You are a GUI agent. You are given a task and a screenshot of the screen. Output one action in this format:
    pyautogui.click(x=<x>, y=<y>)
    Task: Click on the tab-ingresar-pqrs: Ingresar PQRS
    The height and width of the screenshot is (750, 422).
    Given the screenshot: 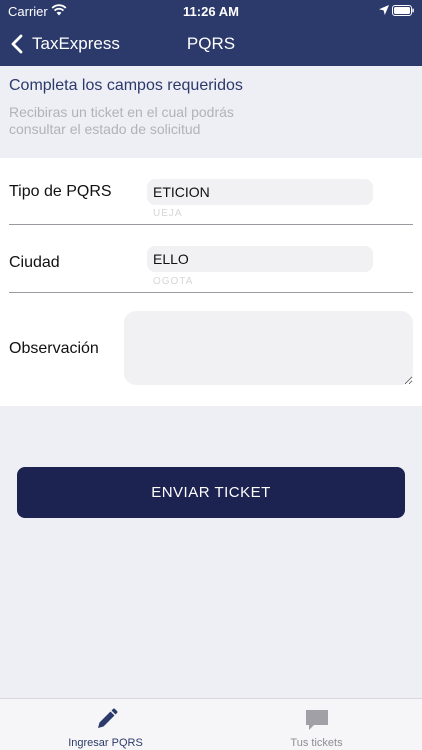 What is the action you would take?
    pyautogui.click(x=105, y=724)
    